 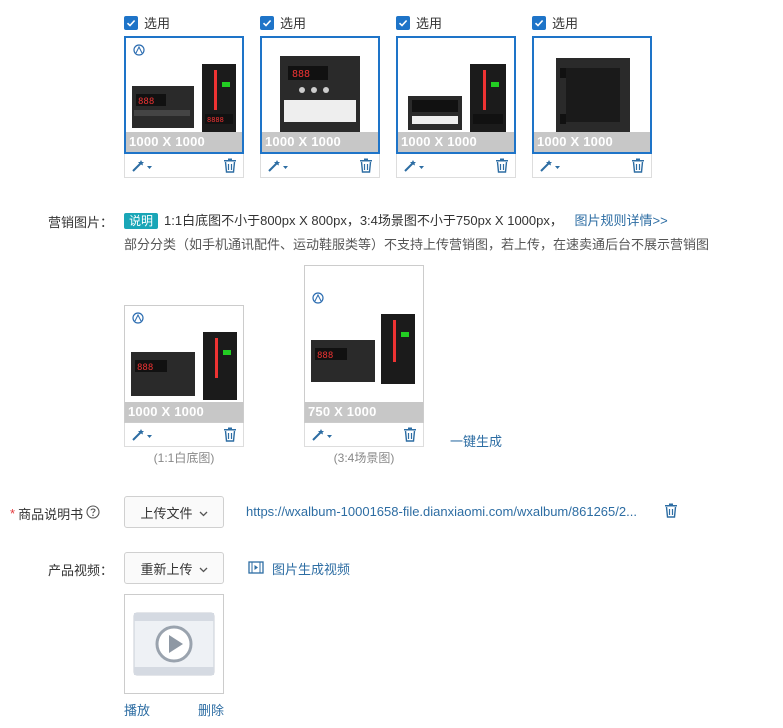 What do you see at coordinates (211, 709) in the screenshot?
I see `delete-link: 删除` at bounding box center [211, 709].